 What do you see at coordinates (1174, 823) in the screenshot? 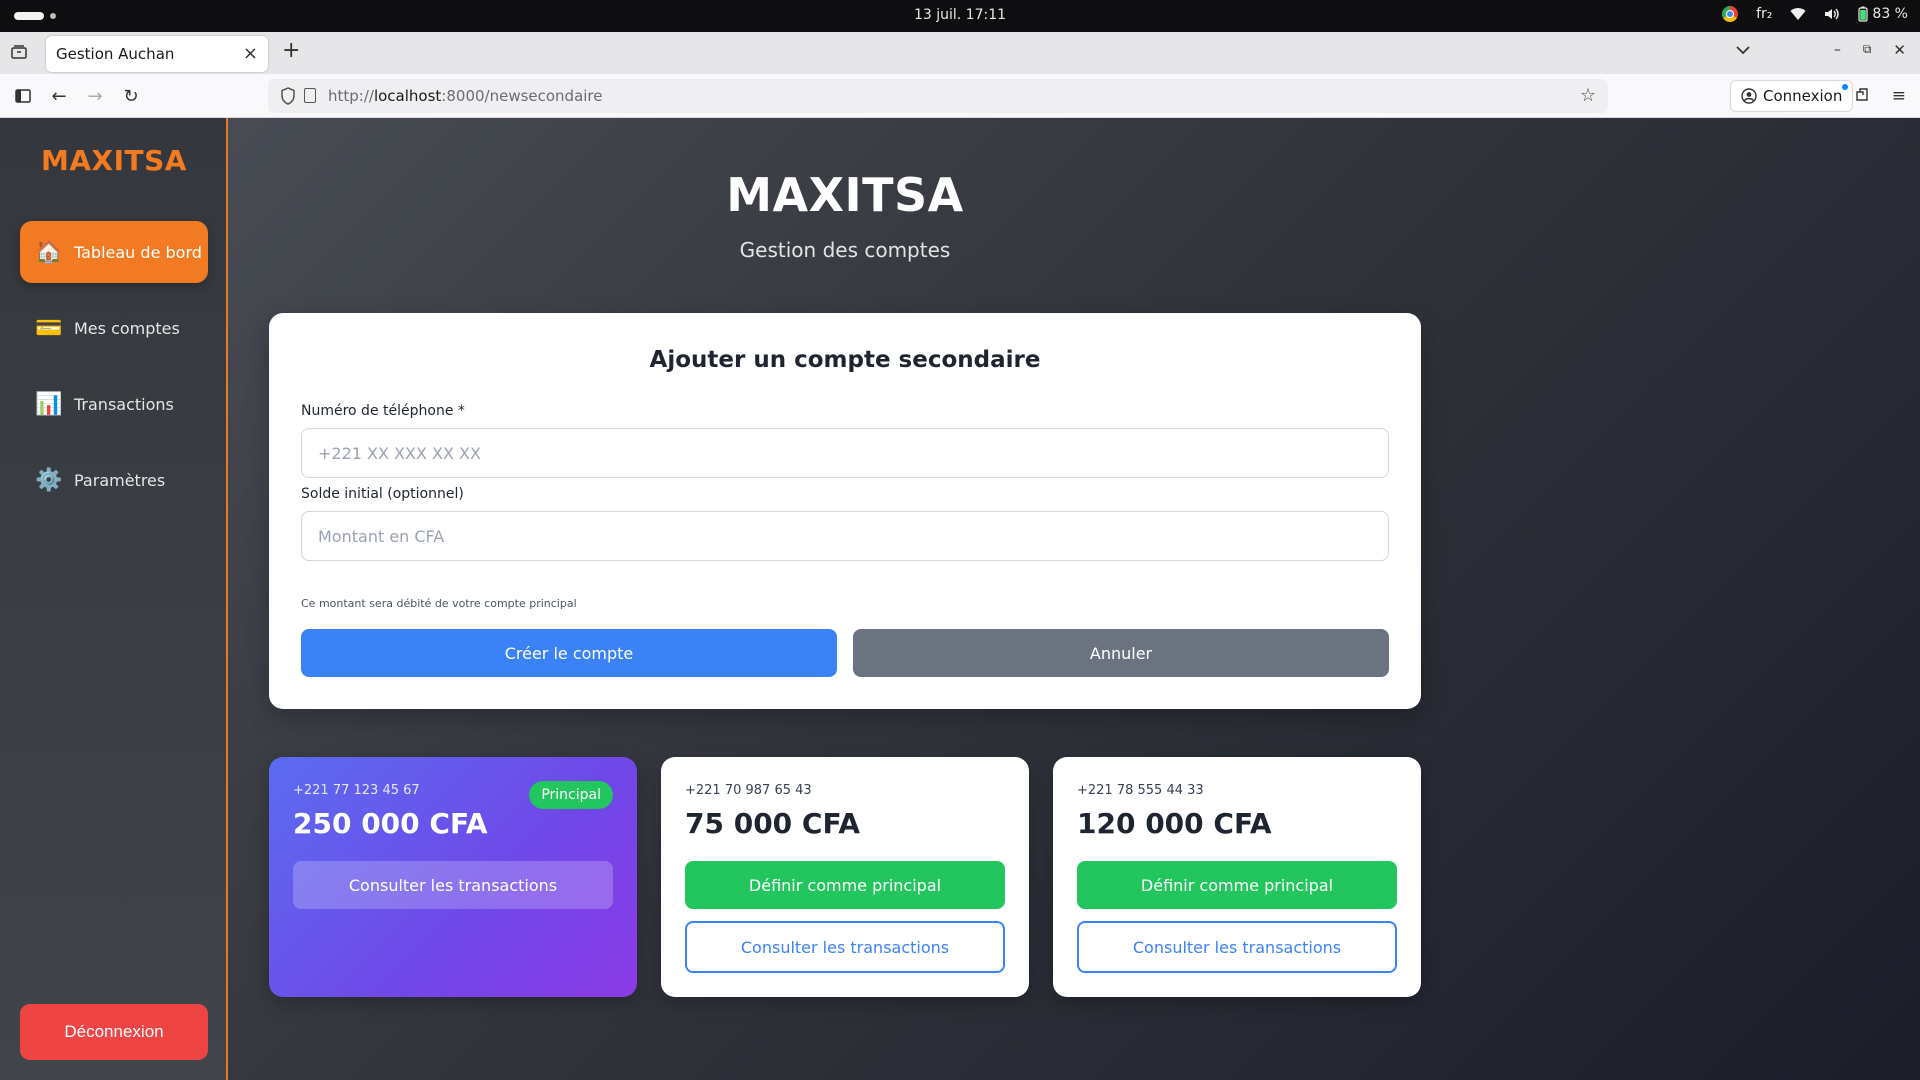
I see `account-balance: 120 000 CFA` at bounding box center [1174, 823].